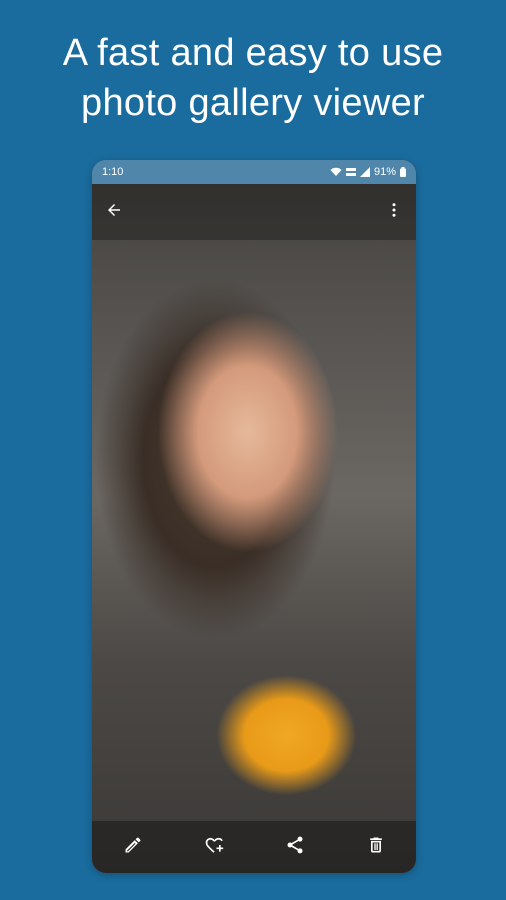 The image size is (506, 900). Describe the element at coordinates (253, 103) in the screenshot. I see `headline-line-2: photo gallery viewer` at that location.